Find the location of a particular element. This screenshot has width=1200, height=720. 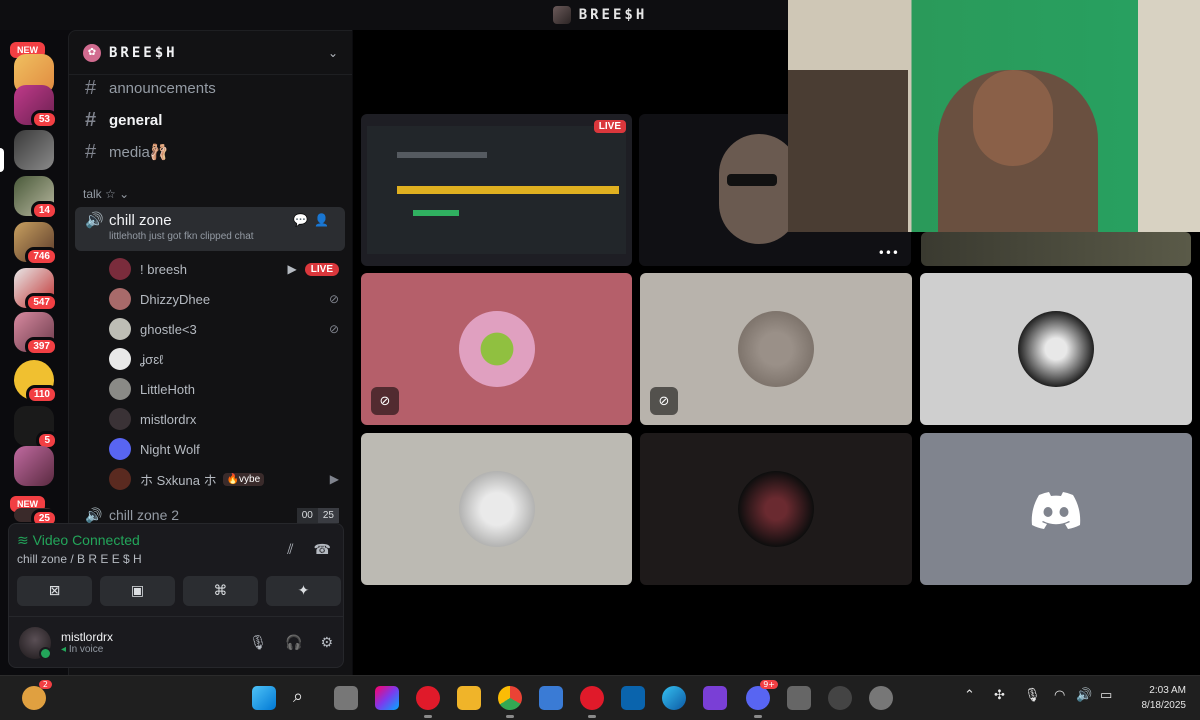

camera-toggle-button: ⊠ is located at coordinates (54, 591).